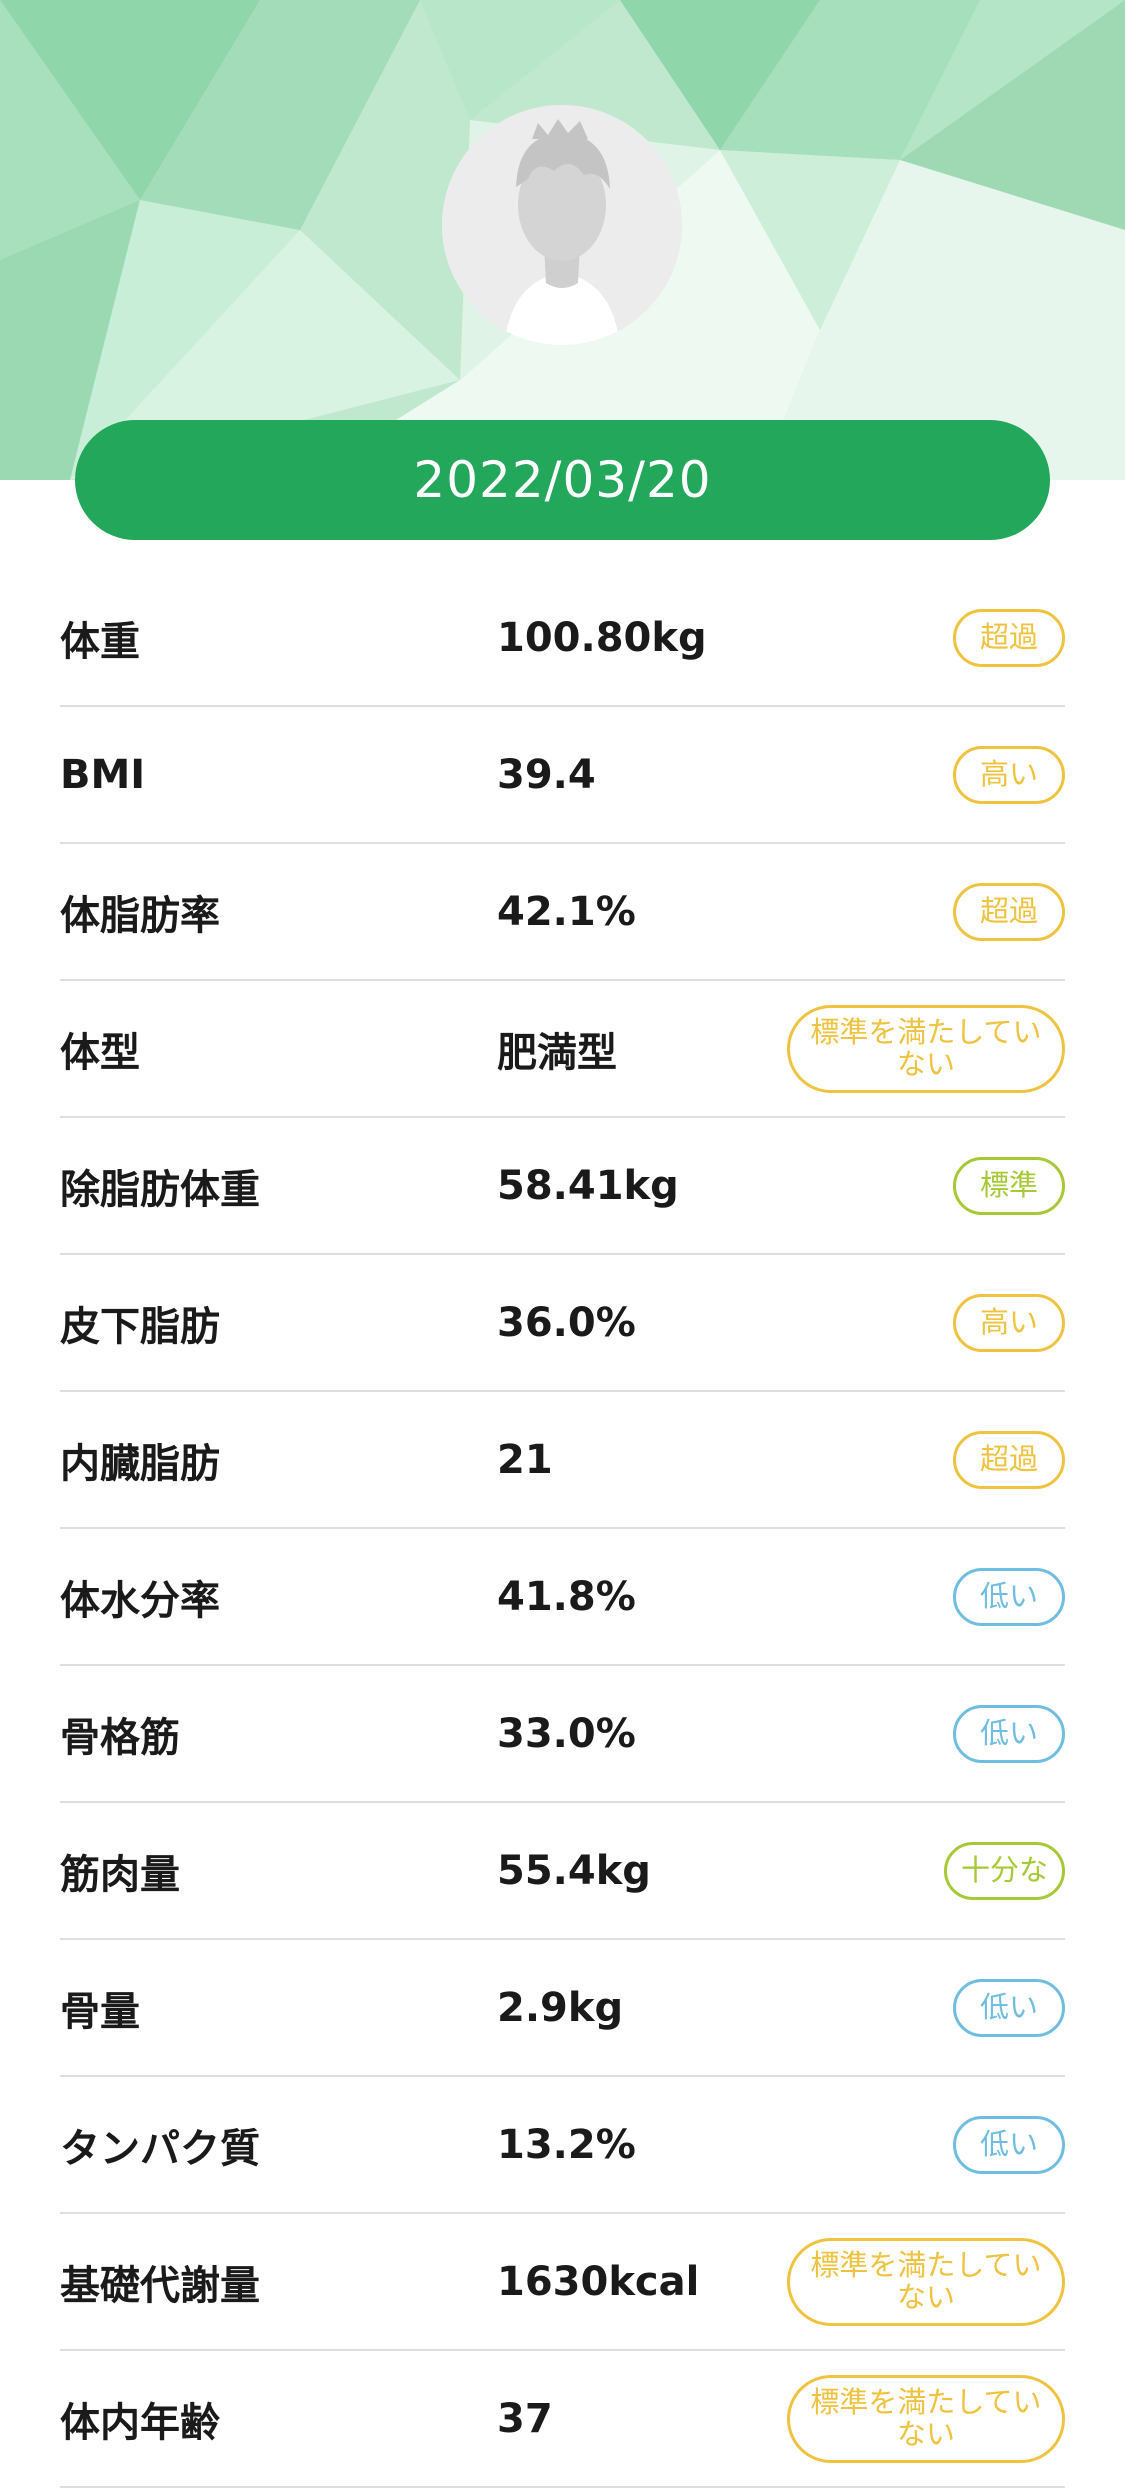 The width and height of the screenshot is (1125, 2488). Describe the element at coordinates (562, 1460) in the screenshot. I see `metric-row: 内臓脂肪 21 超過` at that location.